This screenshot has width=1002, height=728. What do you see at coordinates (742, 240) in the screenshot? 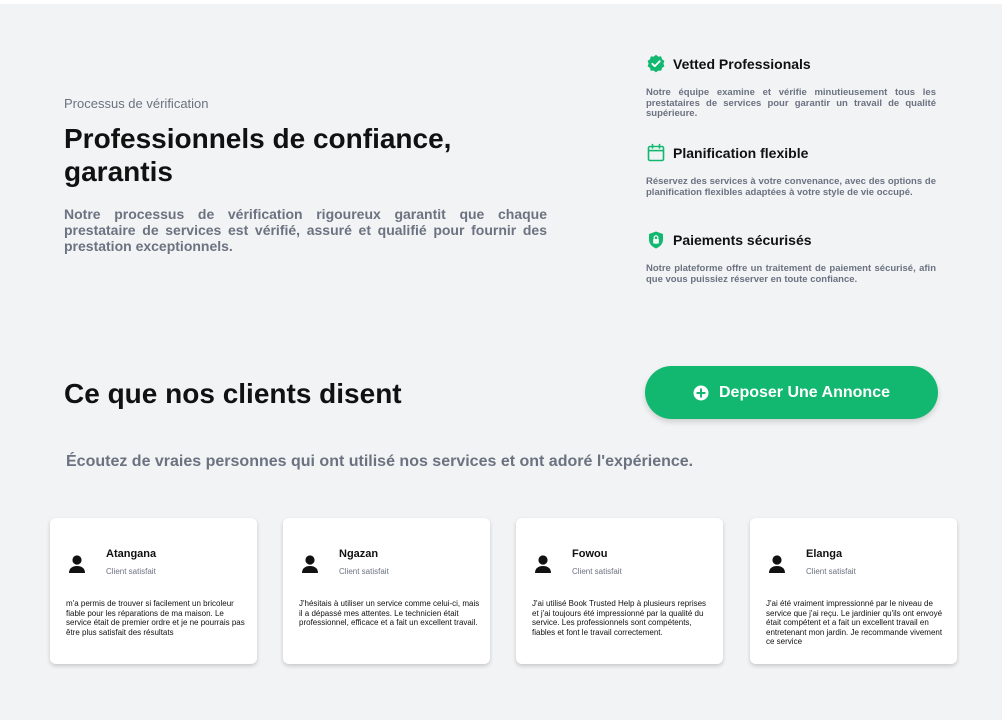
I see `feature-title: Paiements sécurisés` at bounding box center [742, 240].